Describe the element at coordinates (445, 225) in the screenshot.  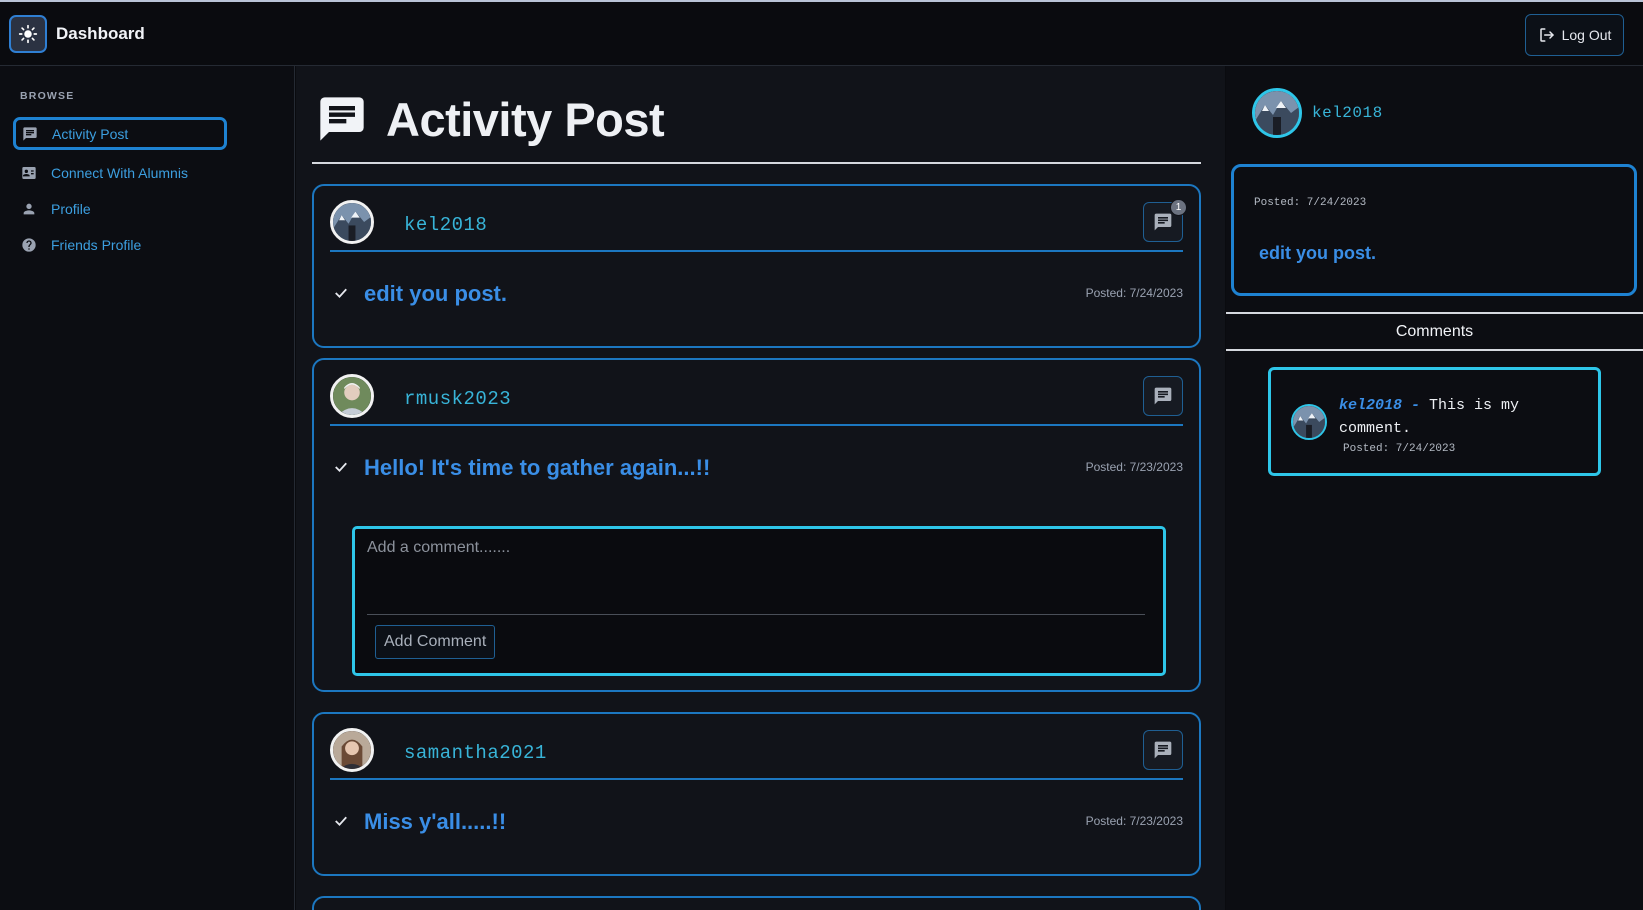
I see `post-username: kel2018` at that location.